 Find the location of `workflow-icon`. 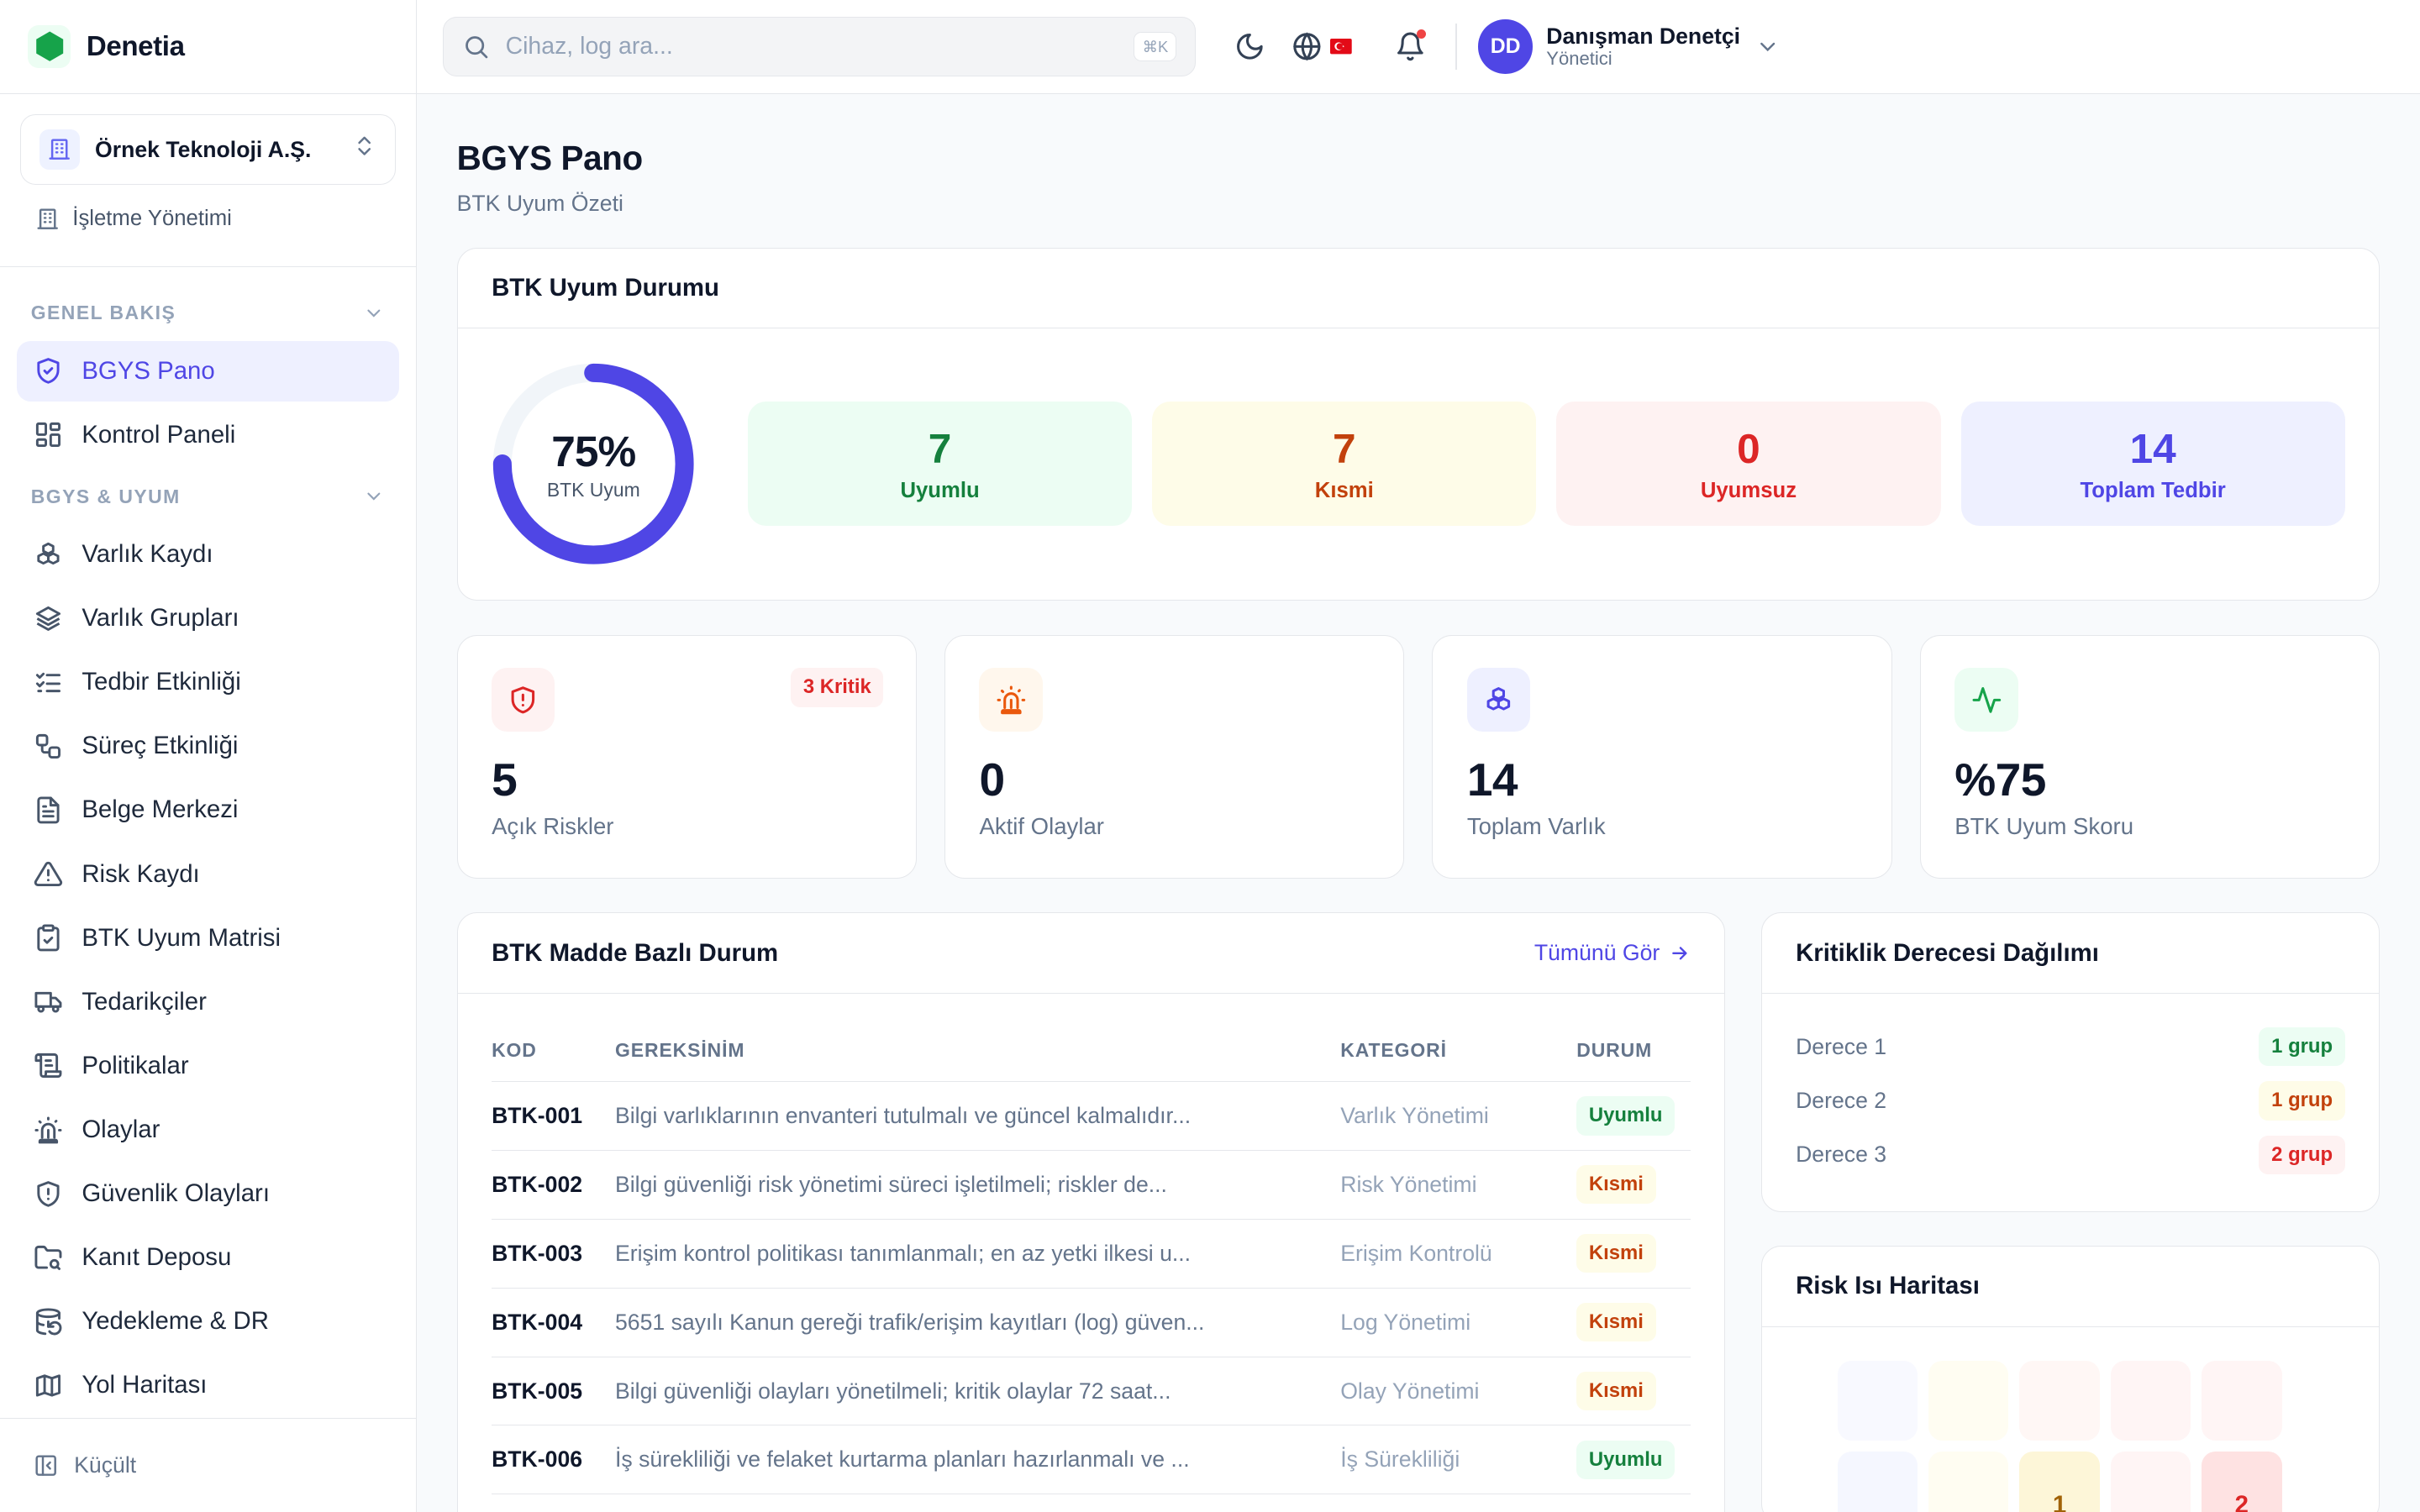

workflow-icon is located at coordinates (49, 746).